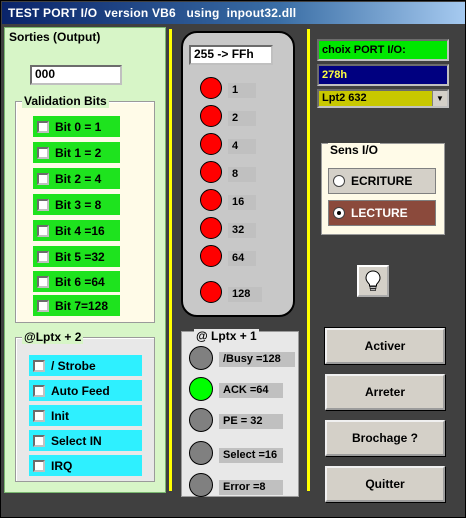 Image resolution: width=466 pixels, height=518 pixels. I want to click on port-address-display: 278h, so click(383, 75).